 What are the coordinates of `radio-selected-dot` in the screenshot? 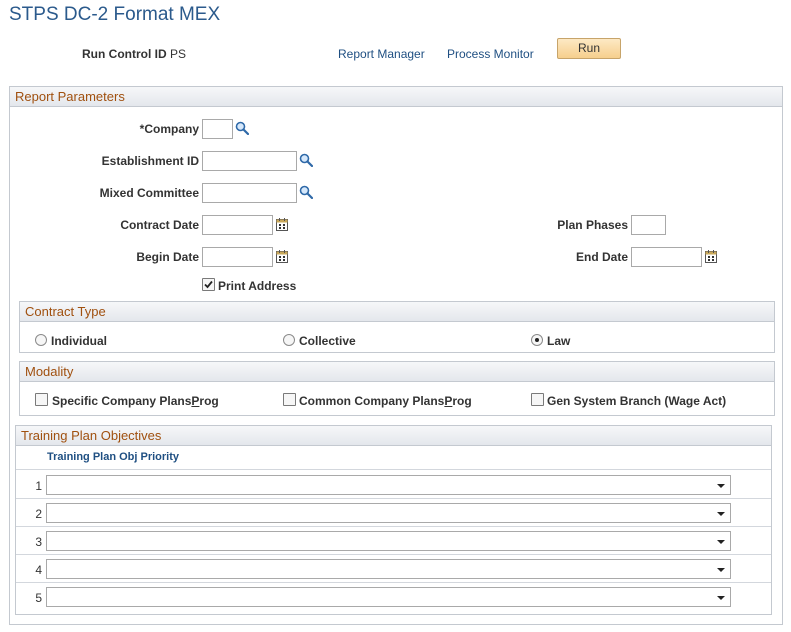 It's located at (537, 340).